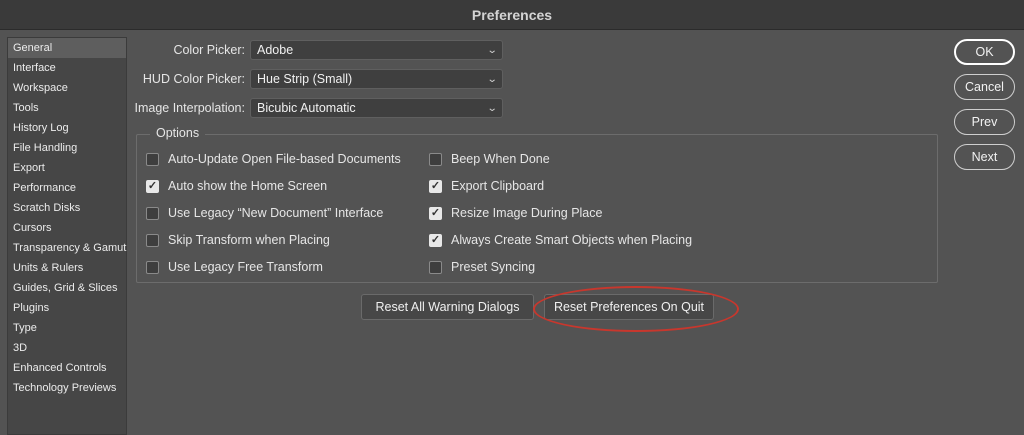 Image resolution: width=1024 pixels, height=435 pixels. What do you see at coordinates (67, 308) in the screenshot?
I see `sidebar-item-plugins: Plugins` at bounding box center [67, 308].